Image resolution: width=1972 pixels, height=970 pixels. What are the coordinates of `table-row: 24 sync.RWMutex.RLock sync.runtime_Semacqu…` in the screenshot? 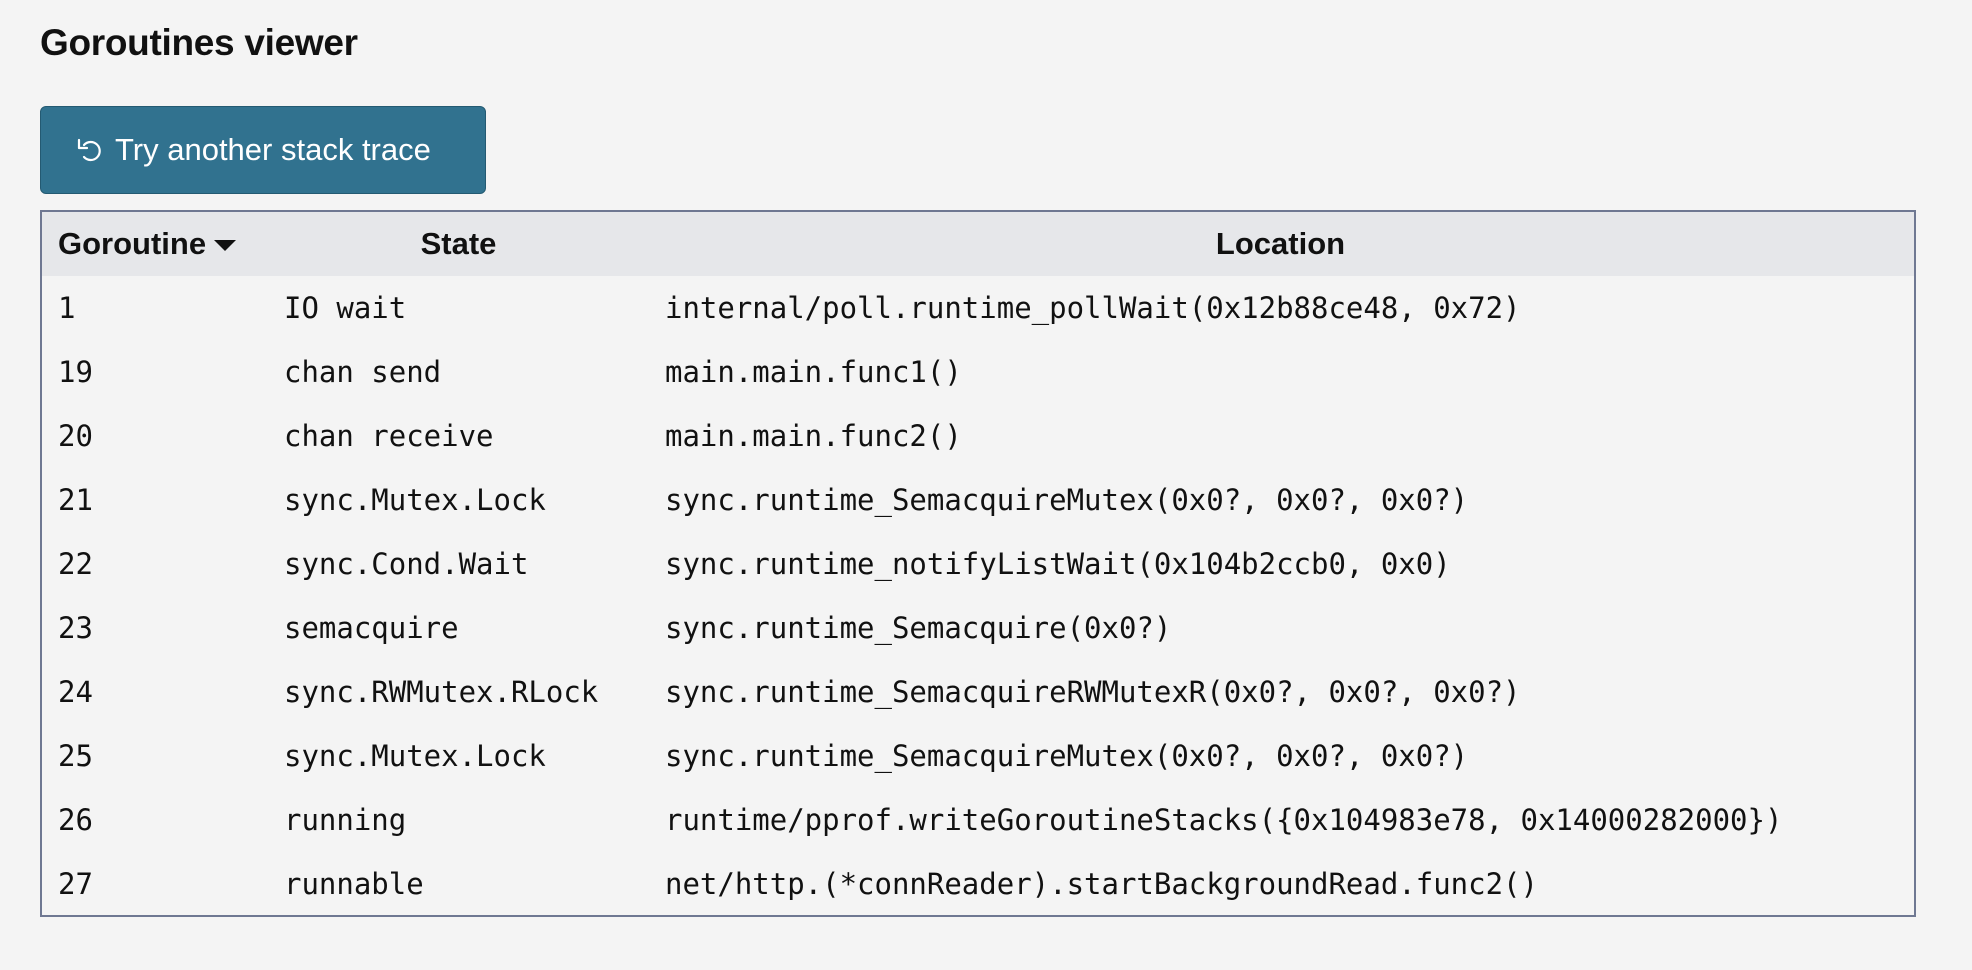 It's located at (978, 692).